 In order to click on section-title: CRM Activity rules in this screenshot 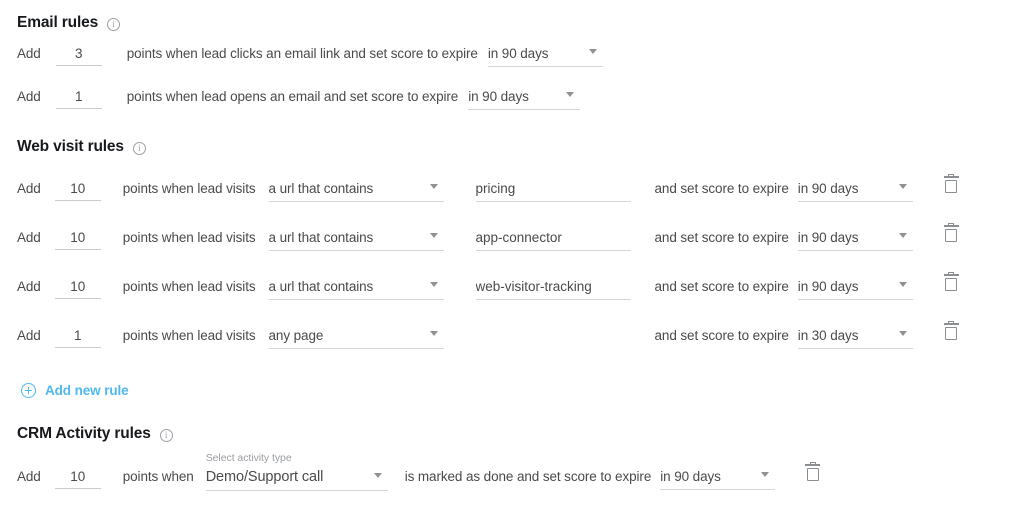, I will do `click(84, 433)`.